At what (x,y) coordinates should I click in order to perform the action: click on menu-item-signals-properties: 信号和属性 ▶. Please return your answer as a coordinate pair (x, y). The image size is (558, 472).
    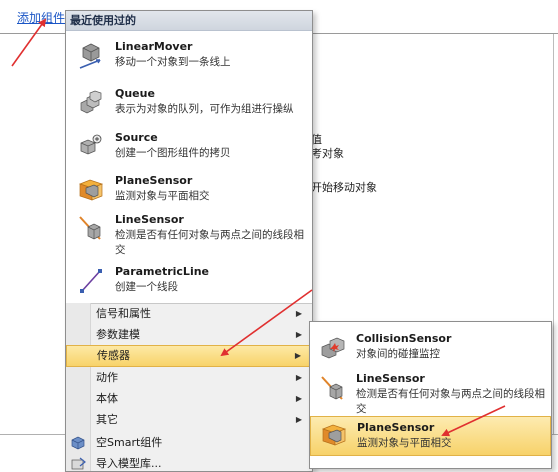
    Looking at the image, I should click on (188, 313).